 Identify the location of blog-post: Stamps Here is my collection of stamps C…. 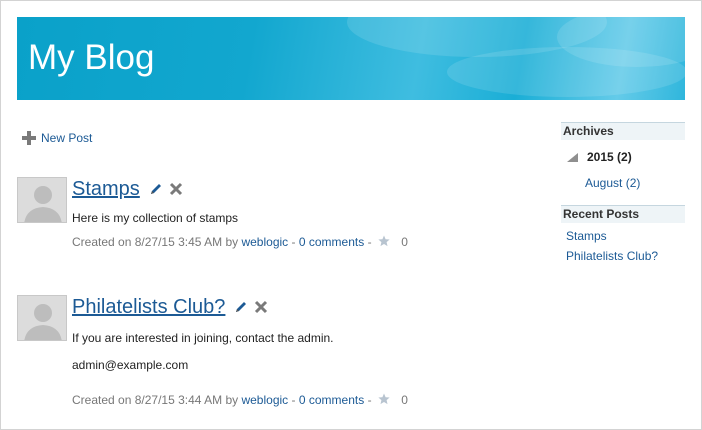
(277, 213).